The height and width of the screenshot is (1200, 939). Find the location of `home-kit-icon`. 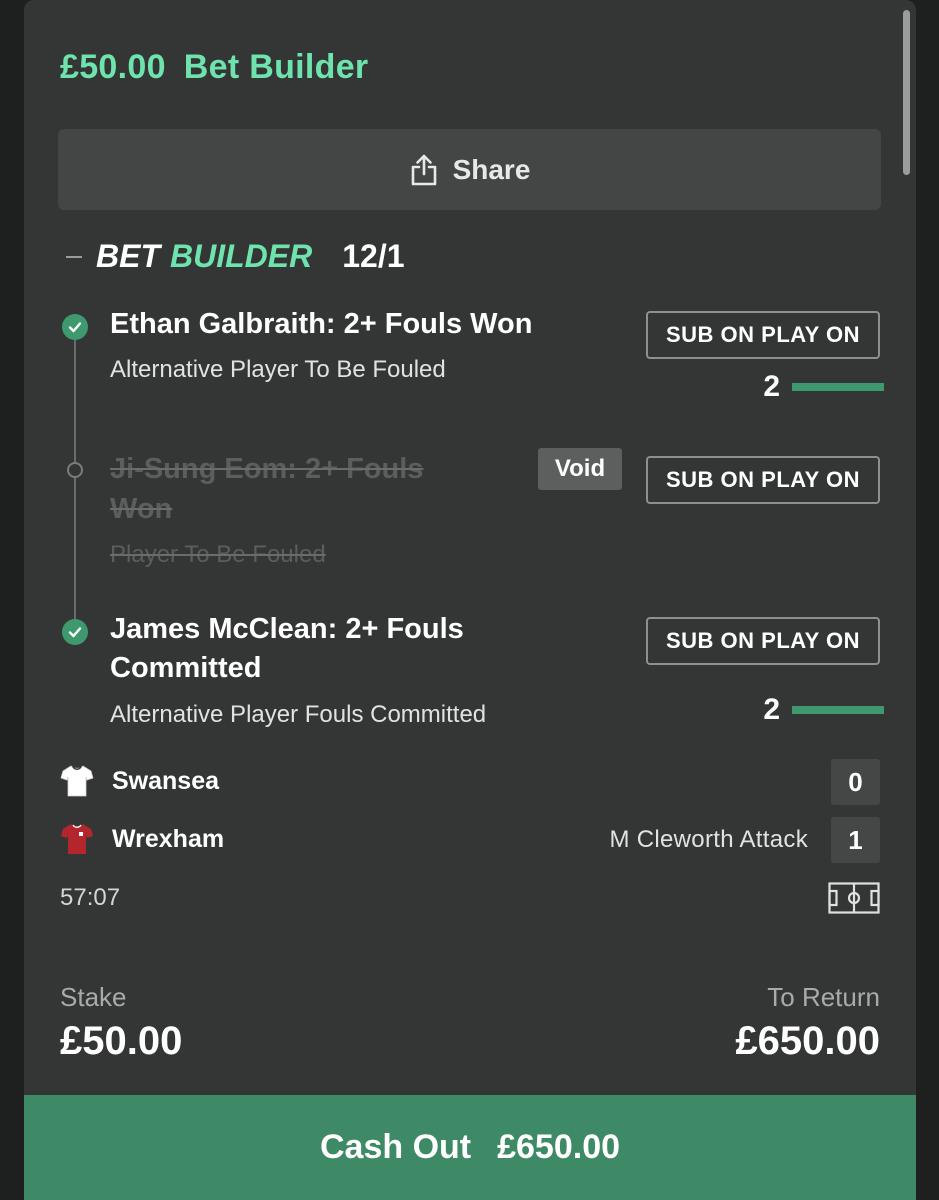

home-kit-icon is located at coordinates (77, 781).